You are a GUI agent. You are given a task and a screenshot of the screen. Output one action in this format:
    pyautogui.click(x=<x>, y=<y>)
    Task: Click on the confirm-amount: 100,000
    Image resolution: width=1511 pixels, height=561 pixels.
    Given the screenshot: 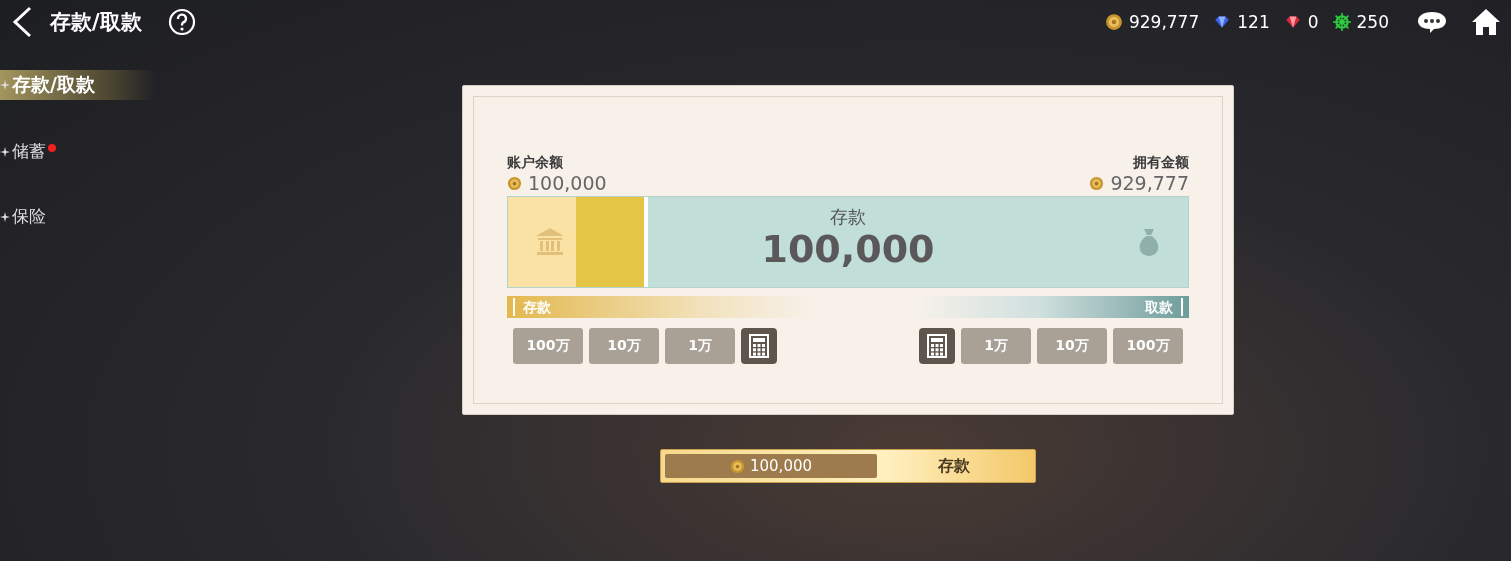 What is the action you would take?
    pyautogui.click(x=781, y=466)
    